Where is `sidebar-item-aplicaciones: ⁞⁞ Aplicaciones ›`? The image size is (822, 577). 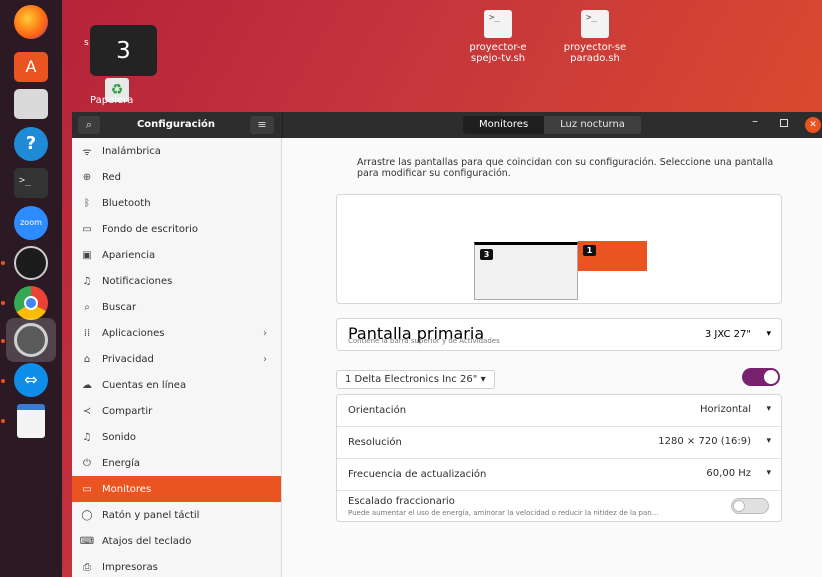 sidebar-item-aplicaciones: ⁞⁞ Aplicaciones › is located at coordinates (176, 333).